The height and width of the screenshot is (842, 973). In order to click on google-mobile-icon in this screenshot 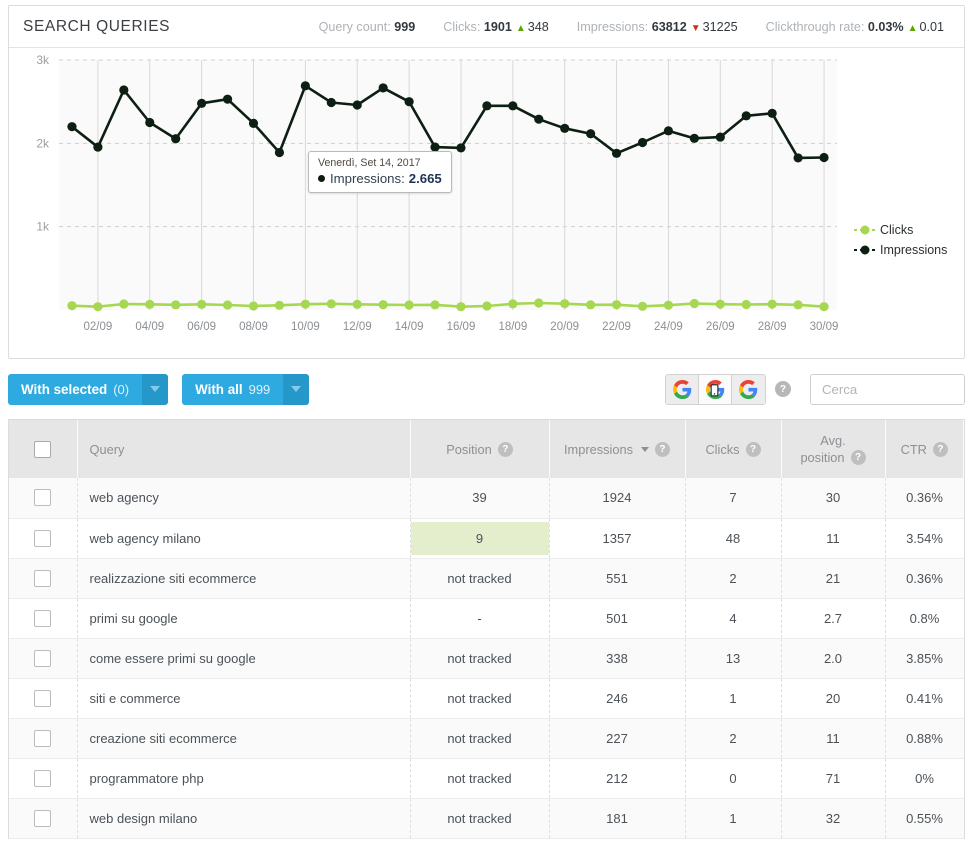, I will do `click(714, 389)`.